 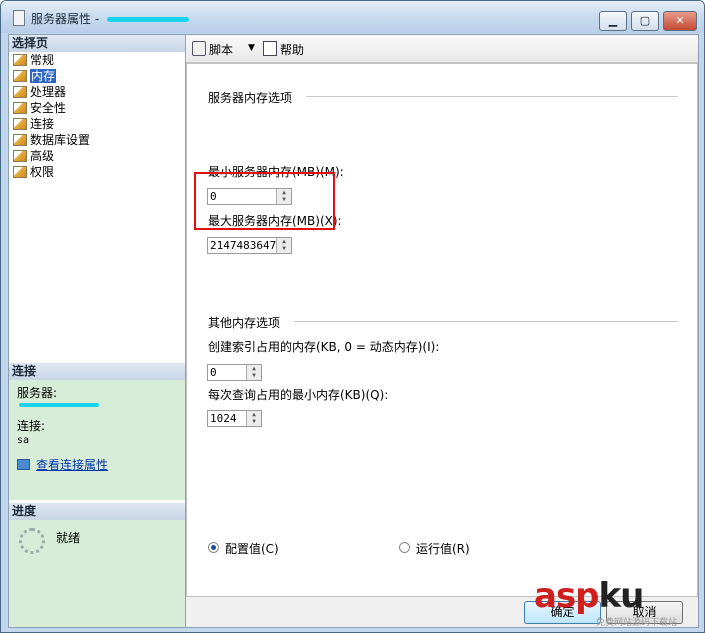 What do you see at coordinates (97, 43) in the screenshot?
I see `select-page-header: 选择页` at bounding box center [97, 43].